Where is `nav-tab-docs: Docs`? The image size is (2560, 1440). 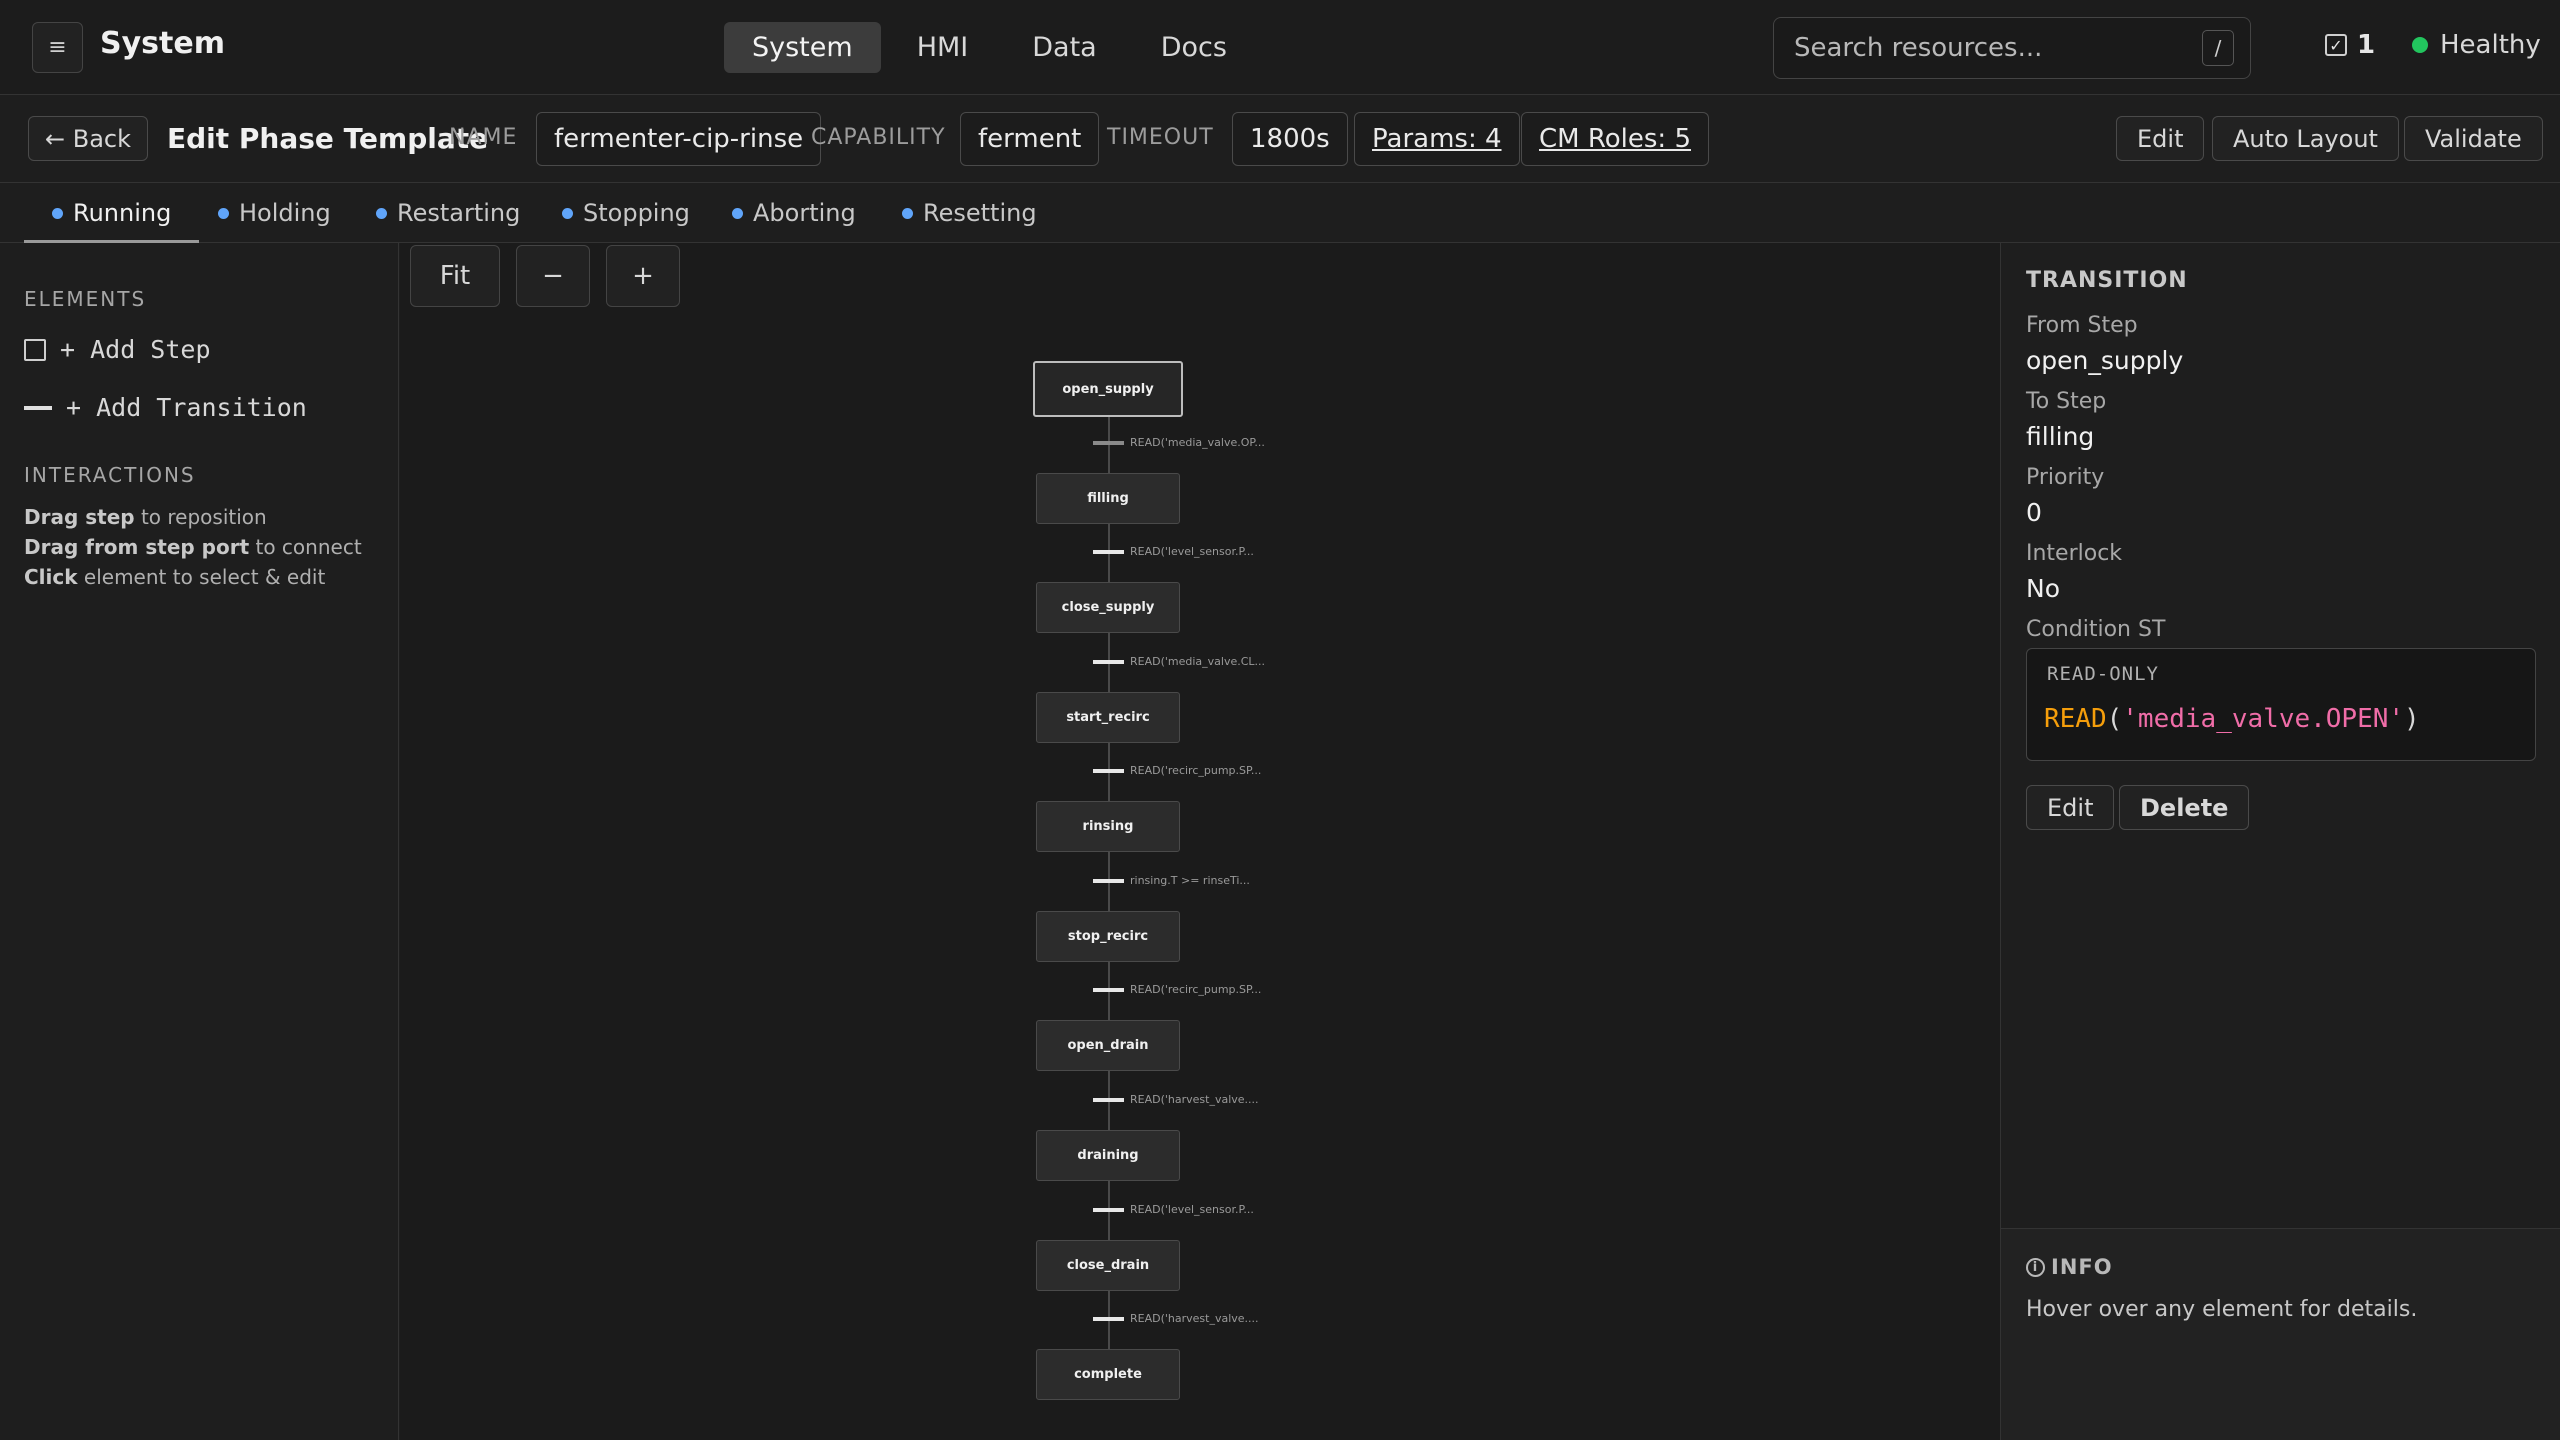 nav-tab-docs: Docs is located at coordinates (1194, 47).